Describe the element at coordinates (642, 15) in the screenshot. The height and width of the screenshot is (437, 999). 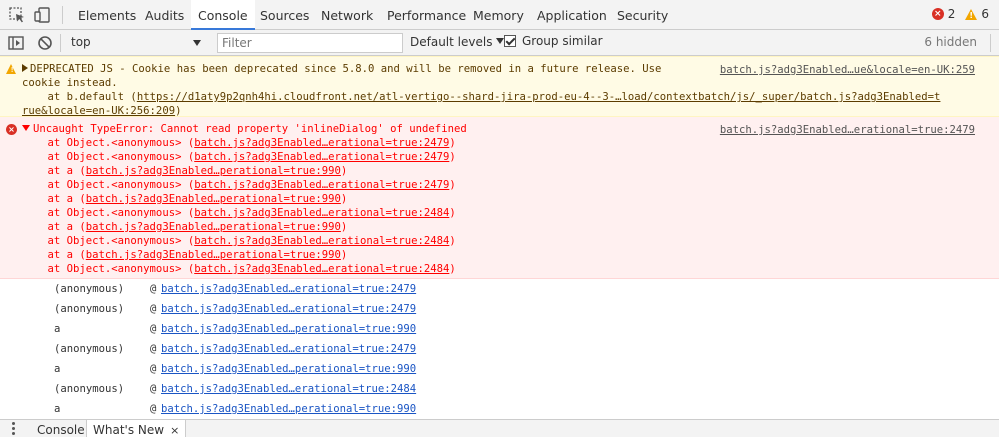
I see `tab-security: Security` at that location.